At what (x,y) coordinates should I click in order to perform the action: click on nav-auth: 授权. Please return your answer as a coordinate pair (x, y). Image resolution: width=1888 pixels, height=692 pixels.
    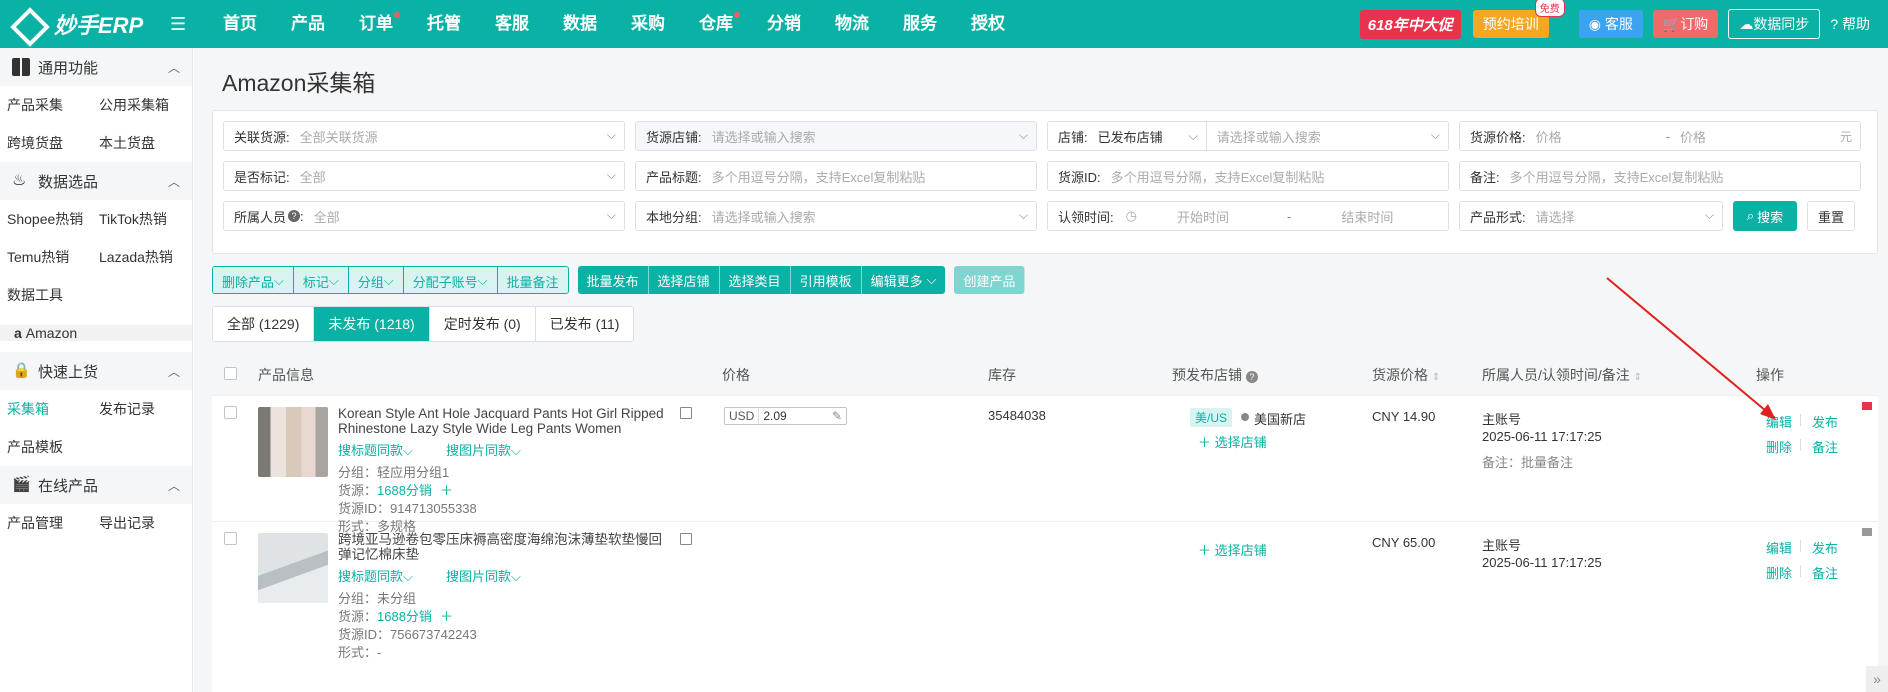
    Looking at the image, I should click on (988, 24).